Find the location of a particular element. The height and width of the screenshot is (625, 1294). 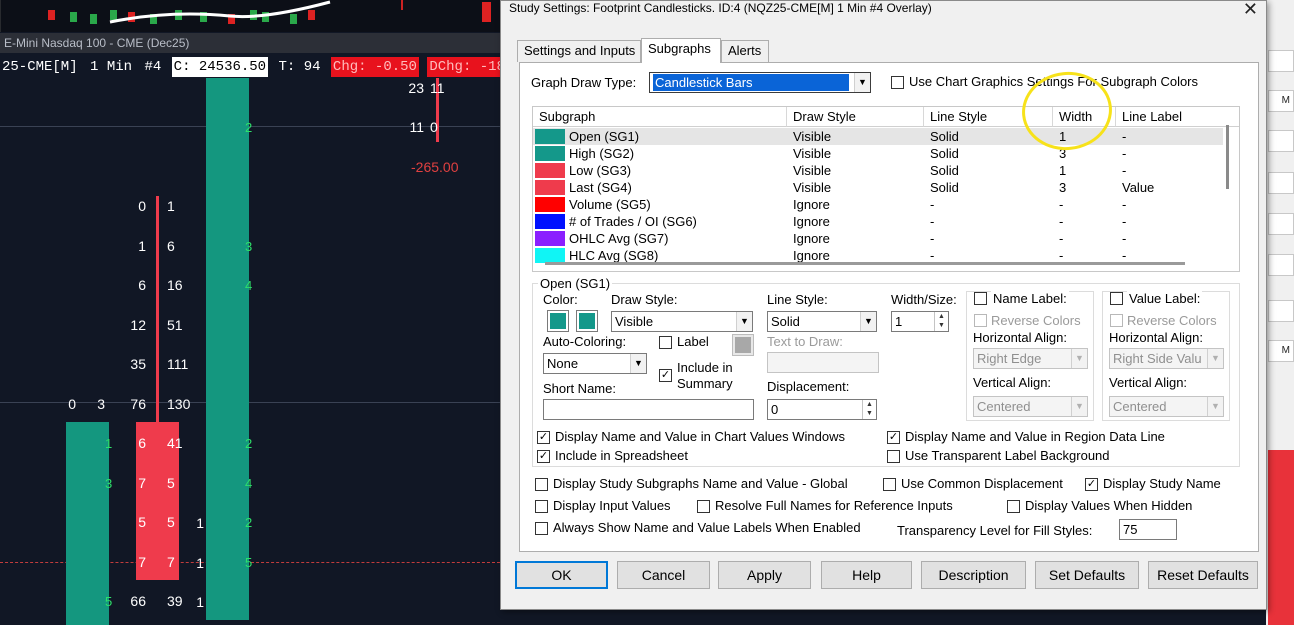

grid-vertical-scrollbar is located at coordinates (1228, 189).